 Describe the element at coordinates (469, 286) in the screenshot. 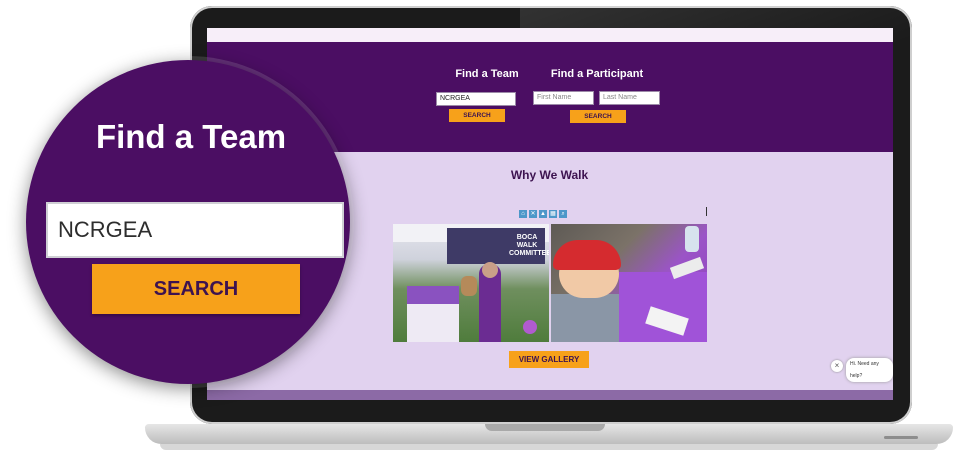

I see `dog` at that location.